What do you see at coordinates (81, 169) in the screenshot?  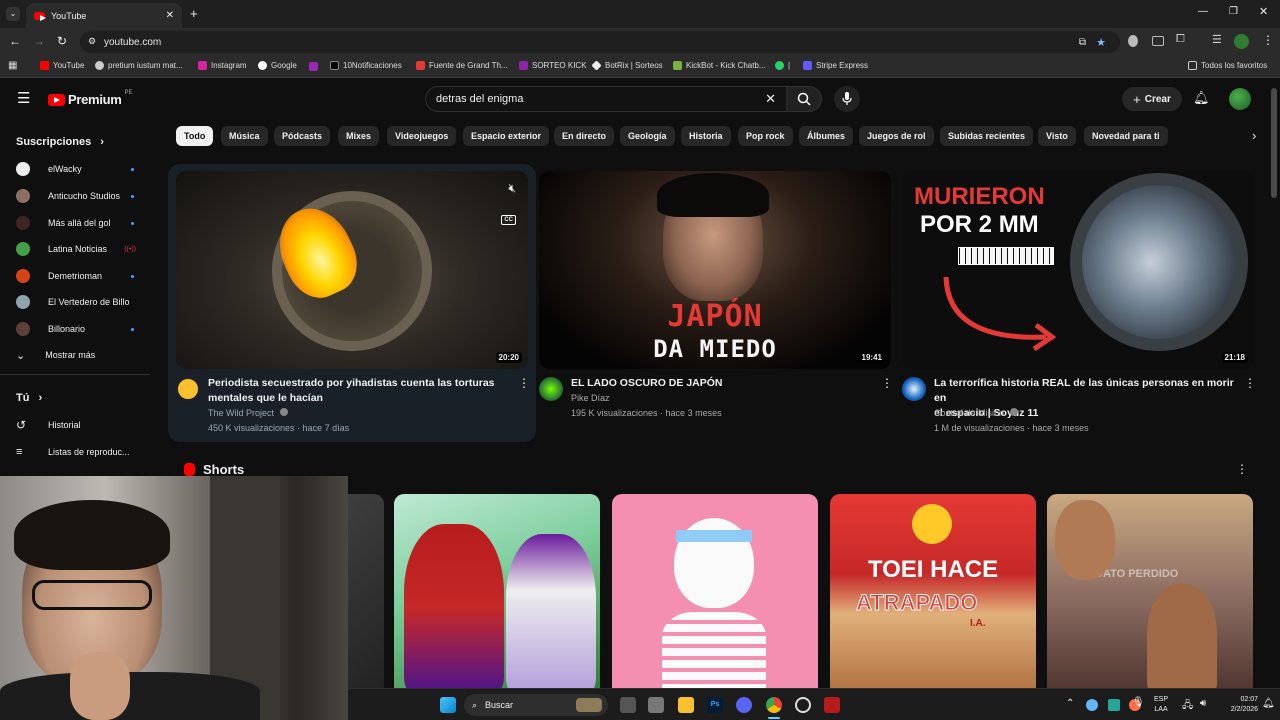 I see `sidebar-item-elwacky: elWacky` at bounding box center [81, 169].